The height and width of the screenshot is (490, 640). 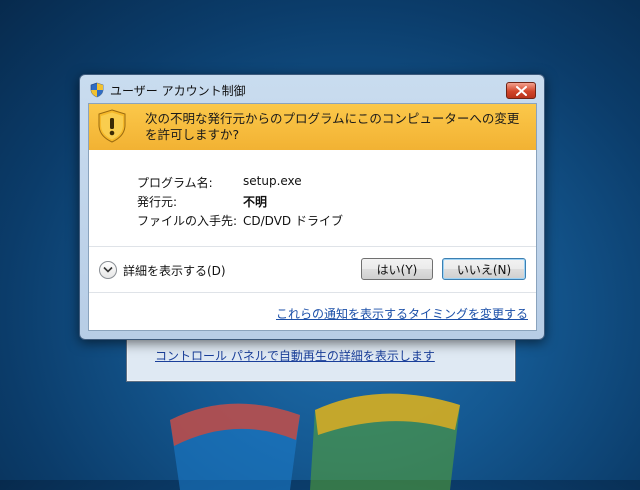 I want to click on program-name-label: プログラム名:, so click(x=175, y=183).